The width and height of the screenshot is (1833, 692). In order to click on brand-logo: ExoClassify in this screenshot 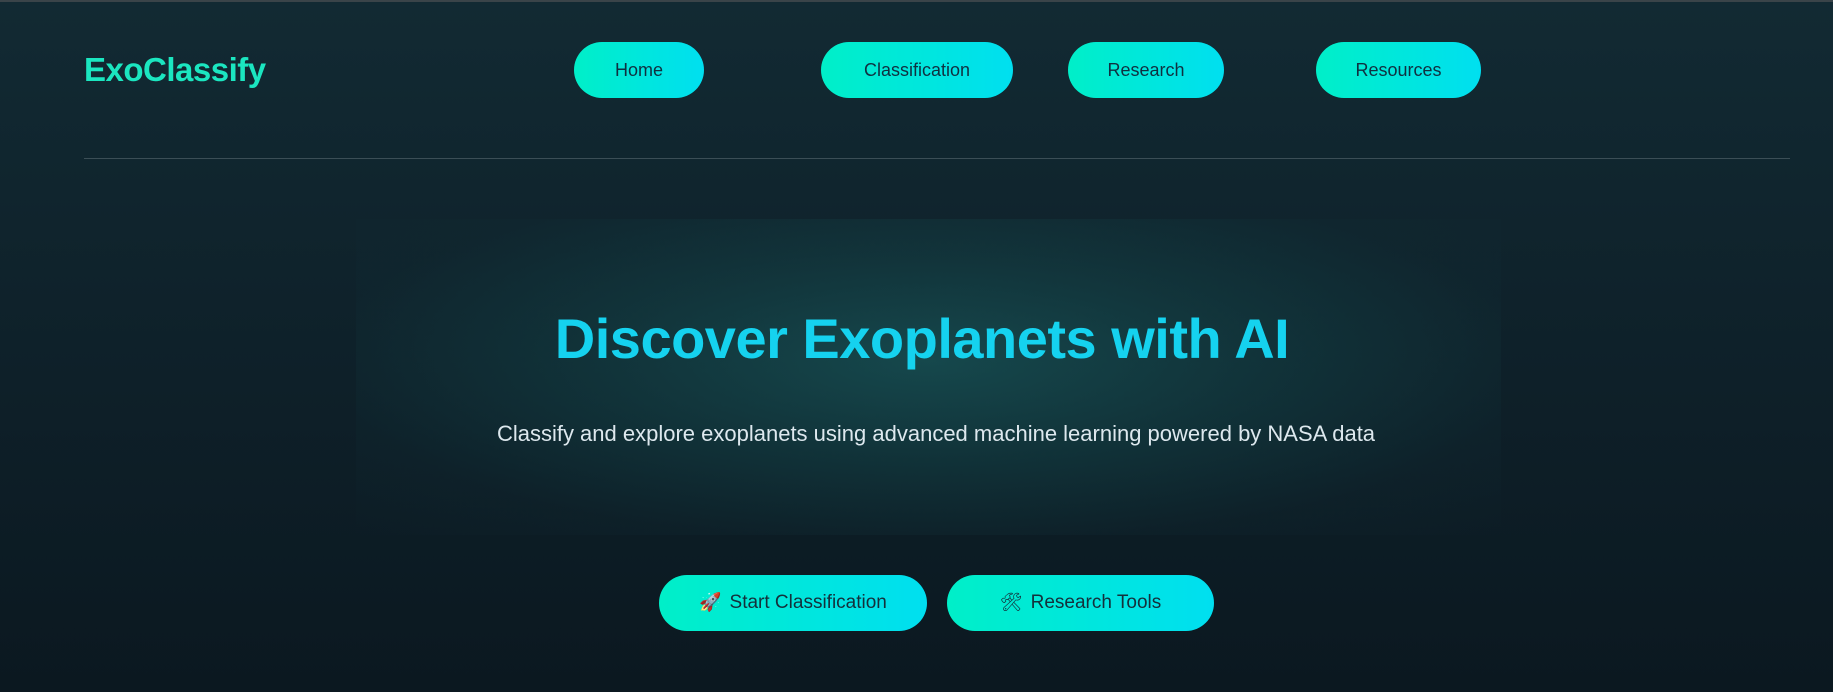, I will do `click(175, 70)`.